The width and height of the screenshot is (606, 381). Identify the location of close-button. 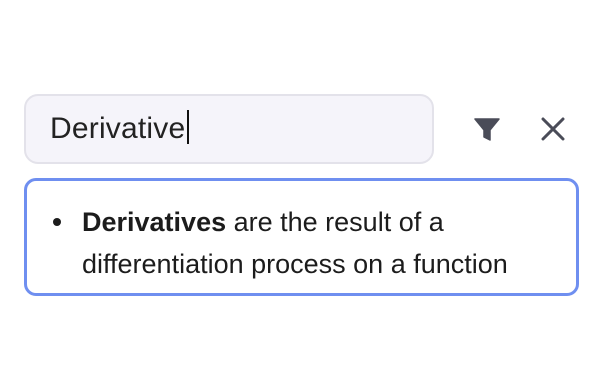
(553, 129).